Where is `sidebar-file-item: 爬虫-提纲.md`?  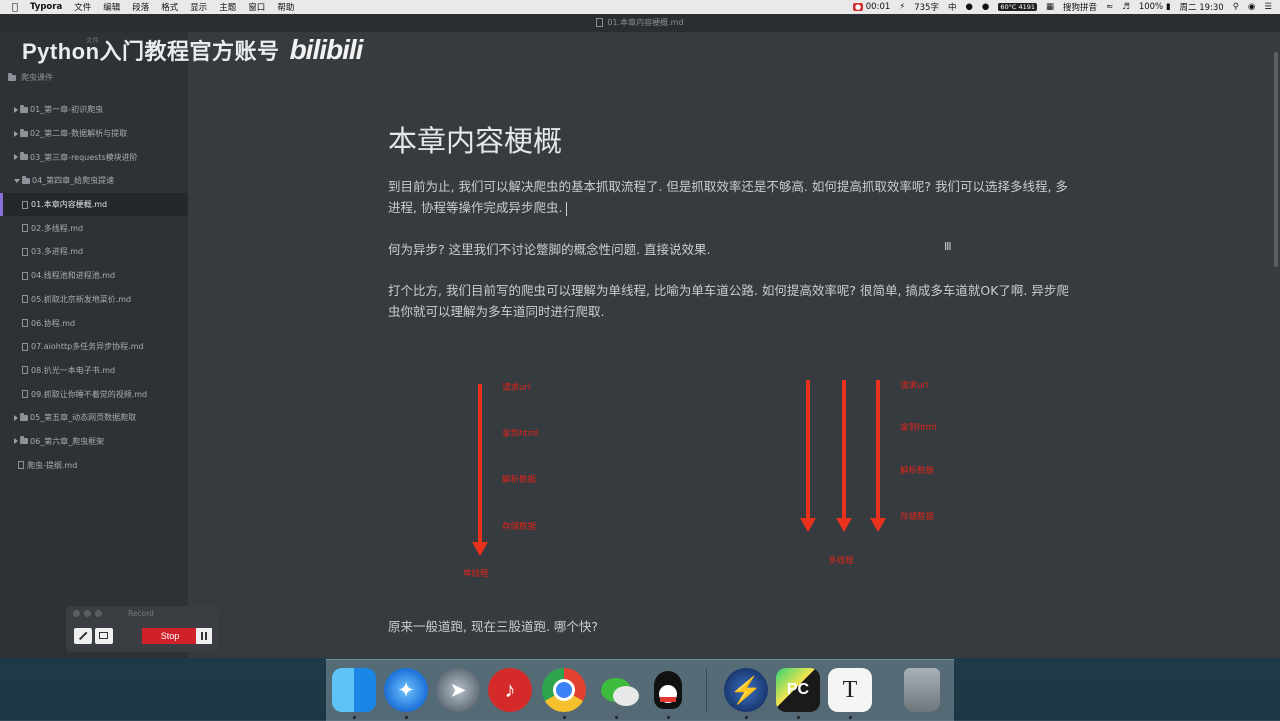 sidebar-file-item: 爬虫-提纲.md is located at coordinates (94, 465).